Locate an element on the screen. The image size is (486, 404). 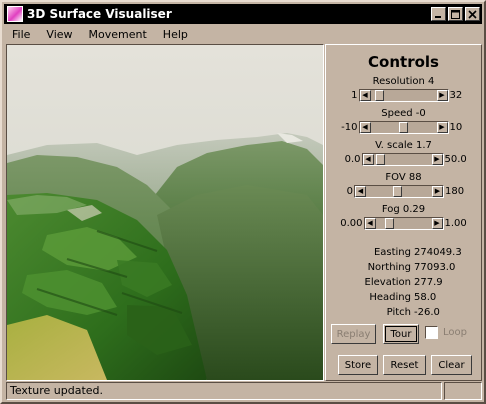
fog-slider-group: Fog 0.29 0.00 ◀ ▶ 1.00 is located at coordinates (403, 216).